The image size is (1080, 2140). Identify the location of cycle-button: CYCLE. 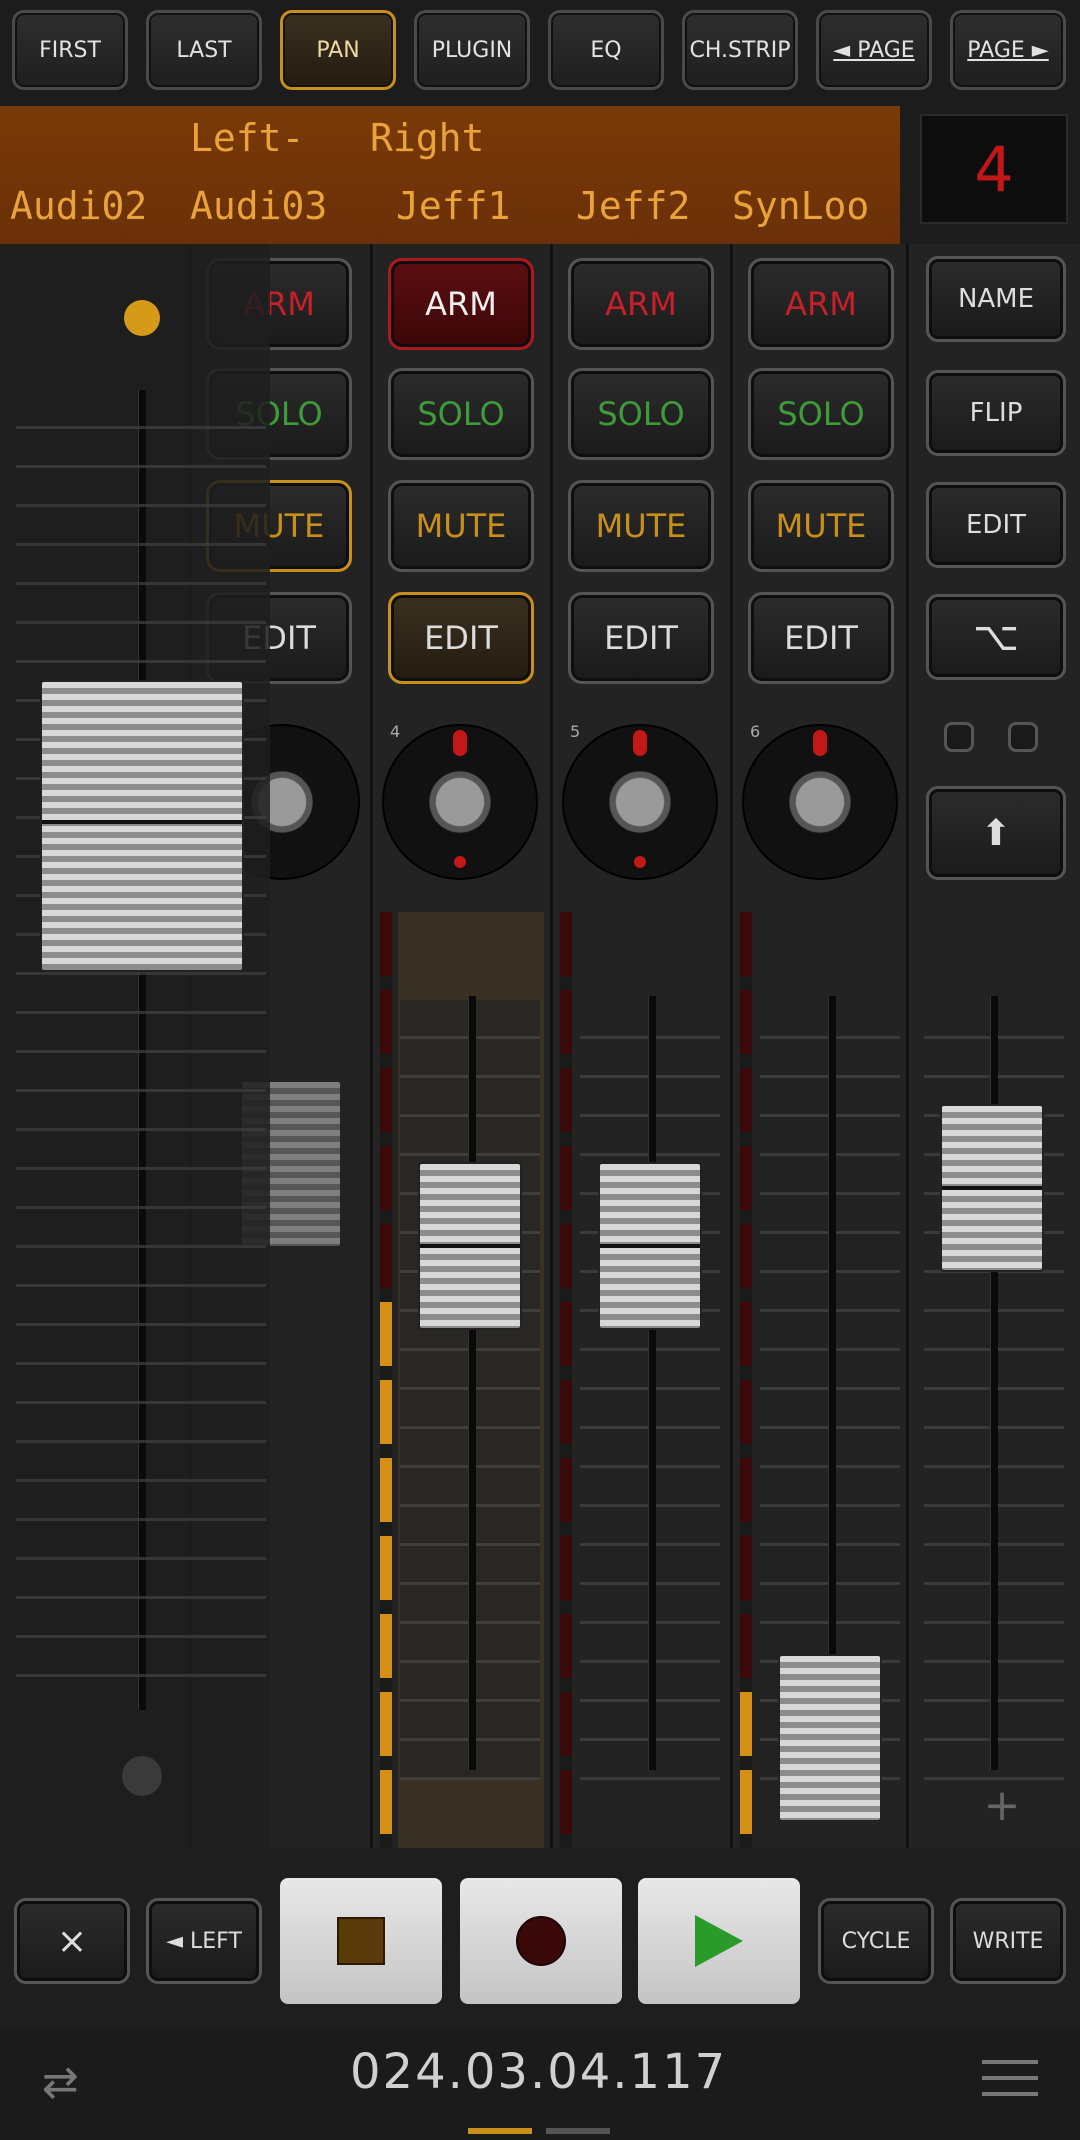
(876, 1941).